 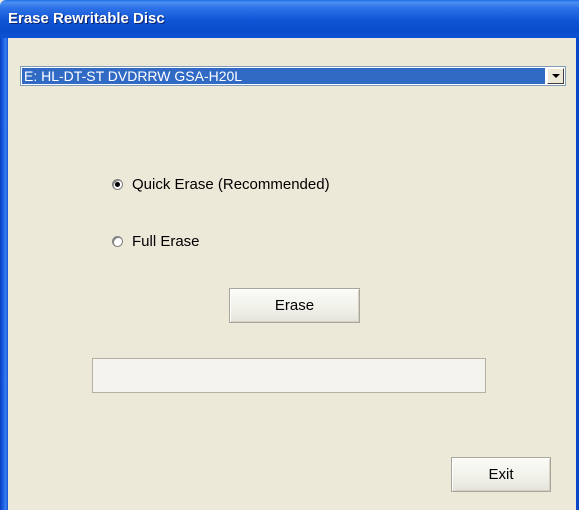 I want to click on full-erase-radio-button, so click(x=117, y=241).